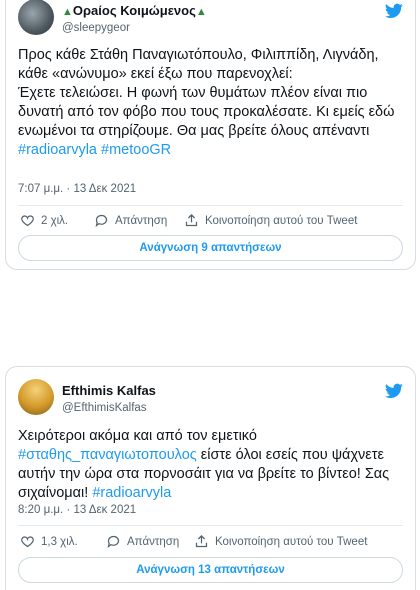  Describe the element at coordinates (96, 28) in the screenshot. I see `user-handle: @sleepygeor` at that location.